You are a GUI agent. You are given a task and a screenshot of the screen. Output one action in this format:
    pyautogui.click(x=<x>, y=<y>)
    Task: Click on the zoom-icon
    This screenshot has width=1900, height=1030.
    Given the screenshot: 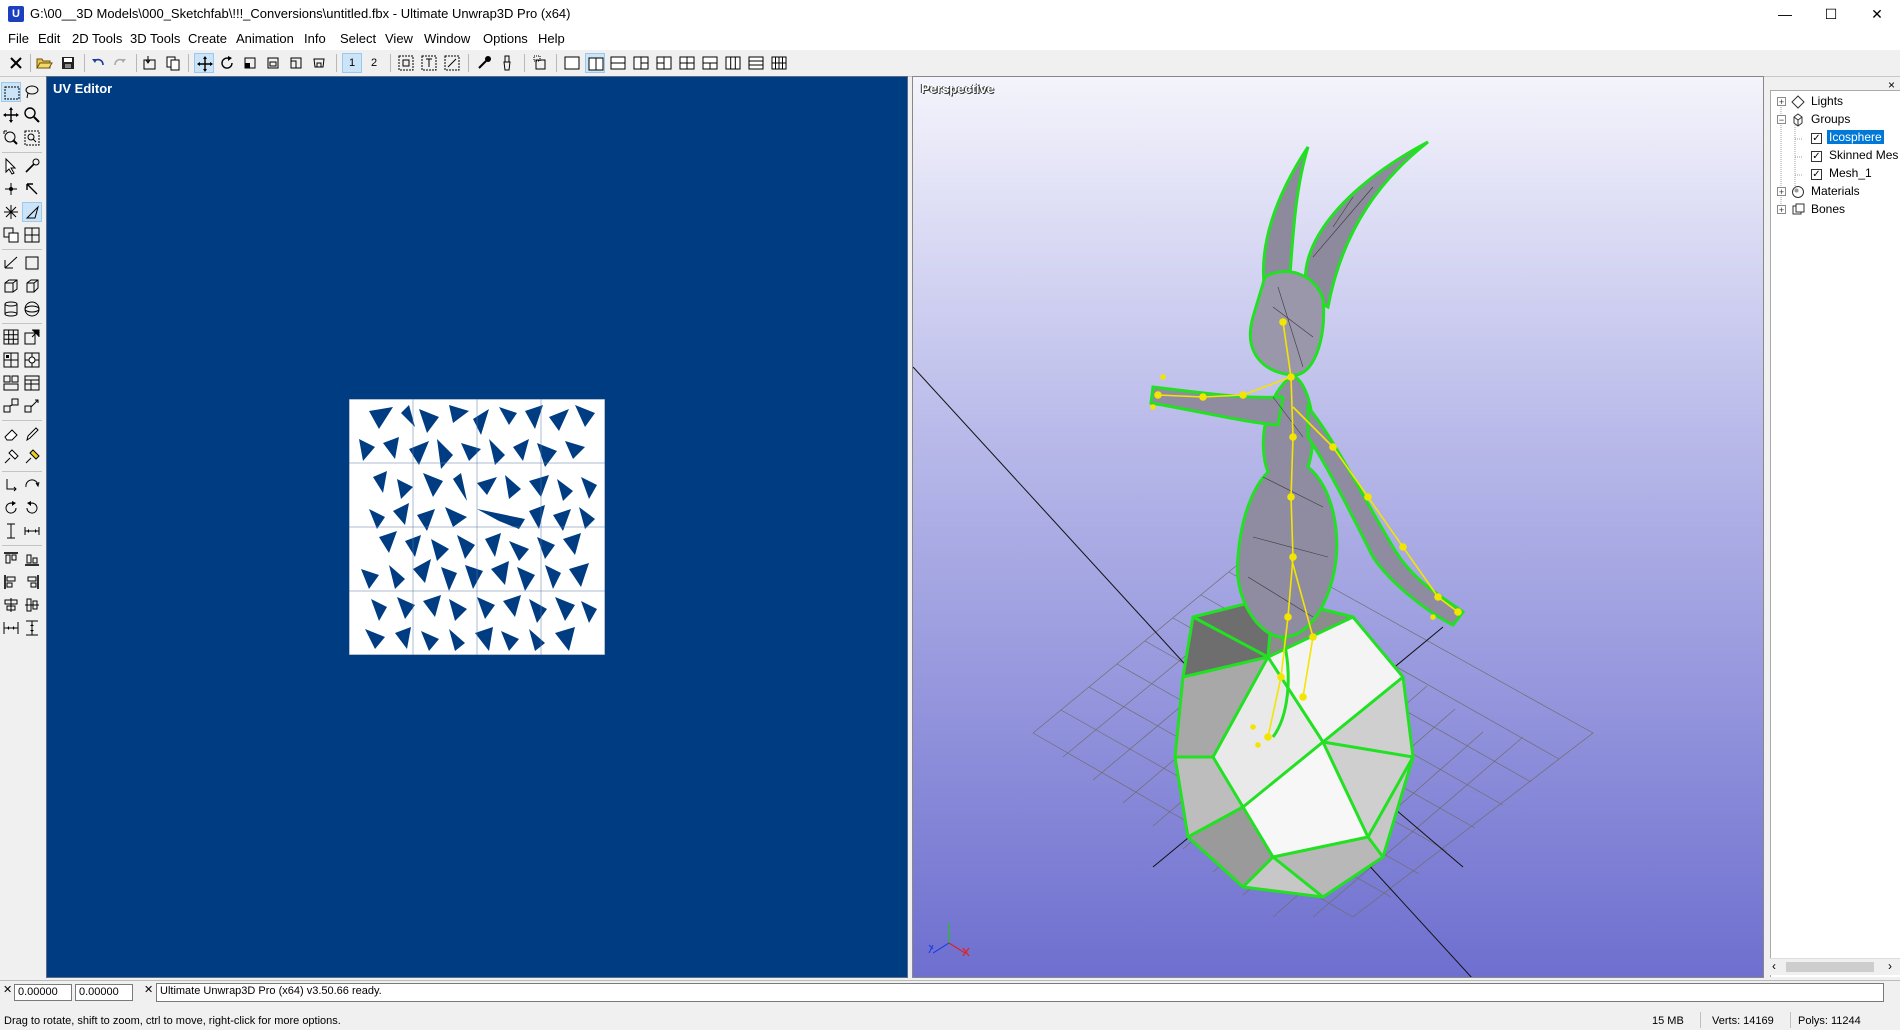 What is the action you would take?
    pyautogui.click(x=32, y=115)
    